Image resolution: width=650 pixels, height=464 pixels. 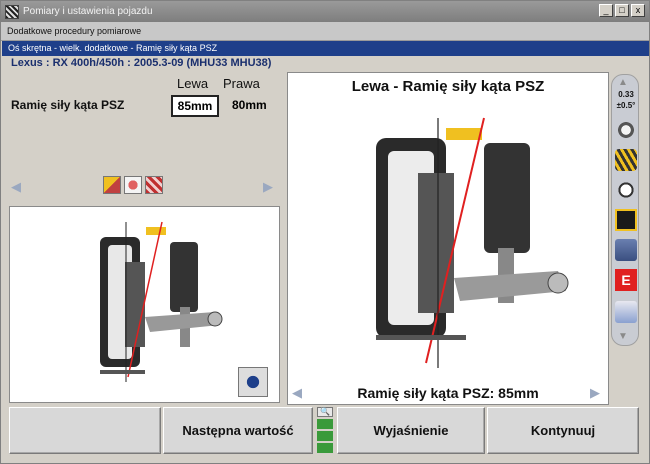 I want to click on next-value-button: Następna wartość, so click(x=238, y=430).